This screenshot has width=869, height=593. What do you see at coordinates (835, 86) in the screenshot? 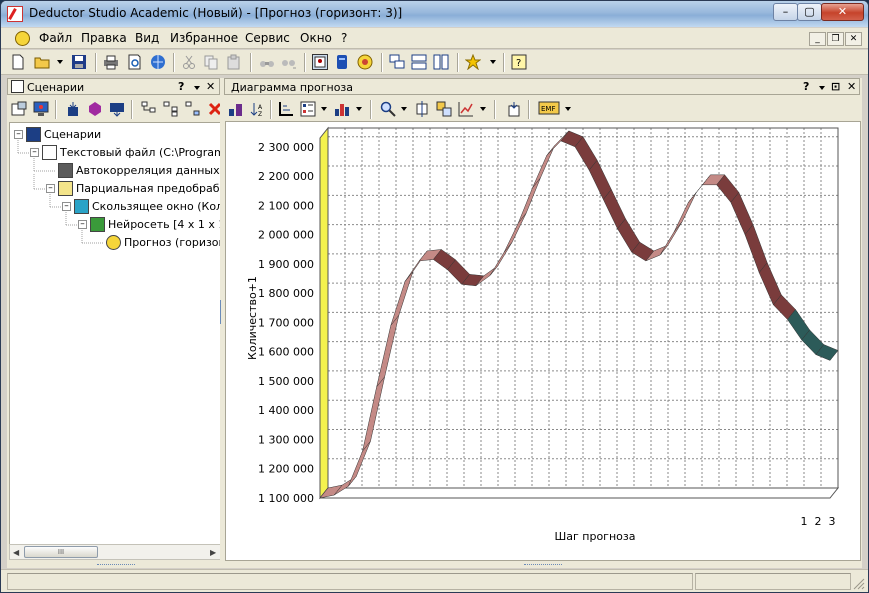
I see `chart-pin-button: ⊡` at bounding box center [835, 86].